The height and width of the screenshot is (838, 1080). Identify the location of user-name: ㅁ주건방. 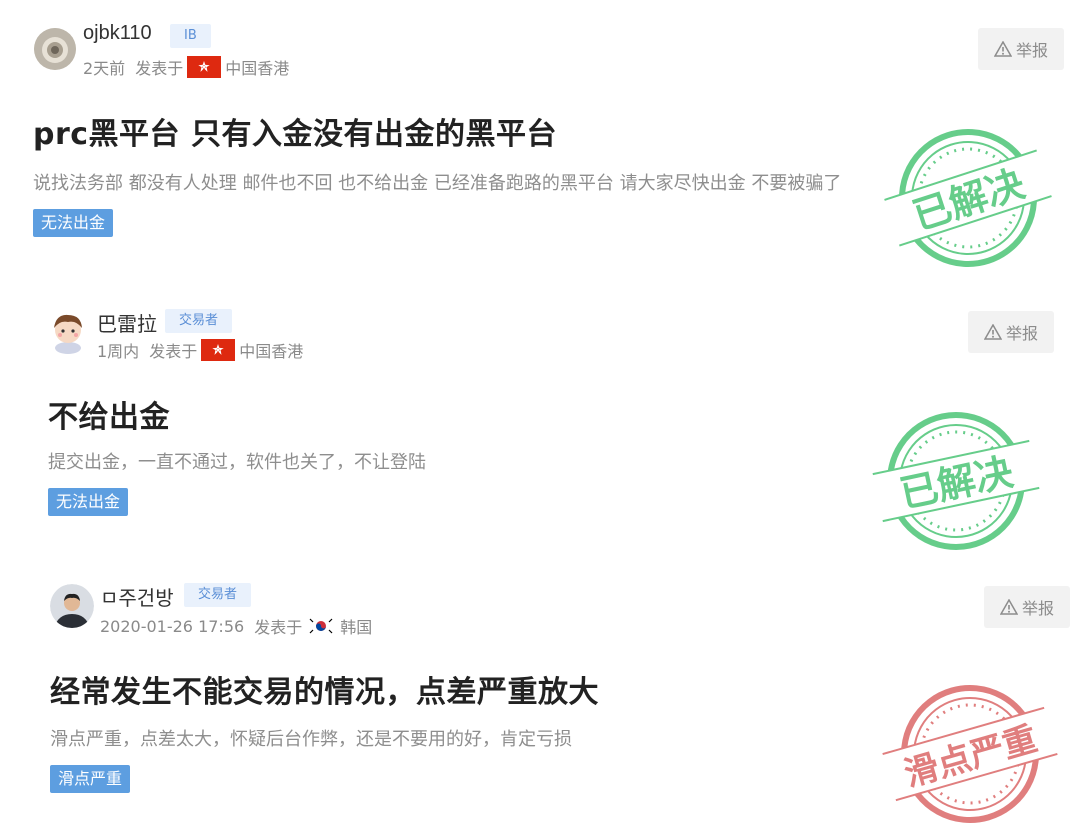
(137, 596).